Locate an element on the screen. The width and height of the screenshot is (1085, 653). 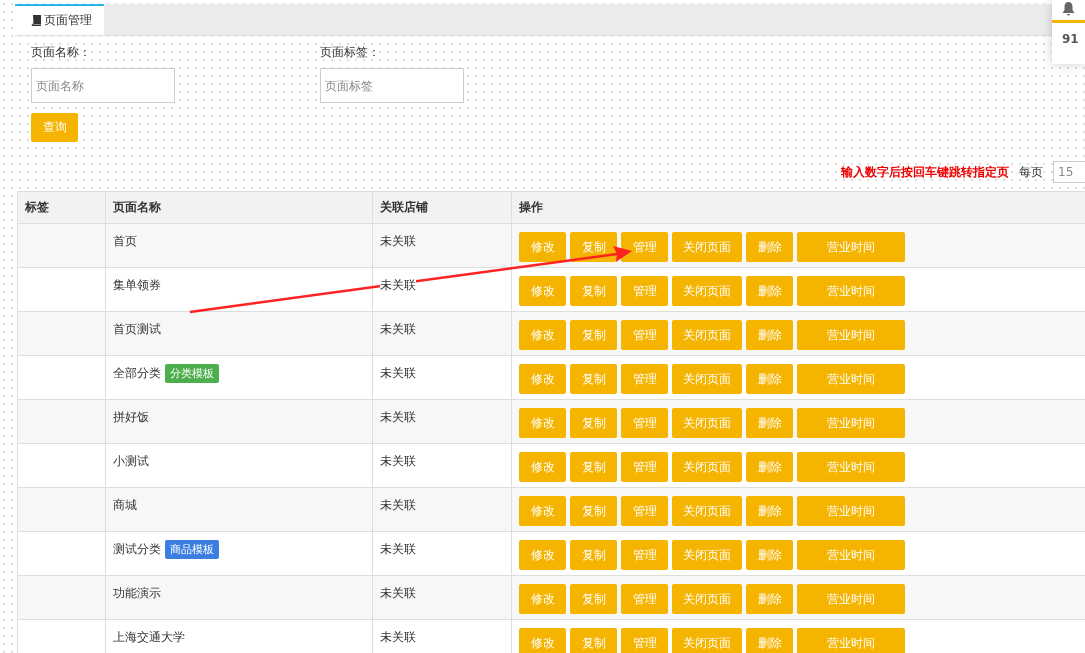
input-field: 页面名称 is located at coordinates (103, 85).